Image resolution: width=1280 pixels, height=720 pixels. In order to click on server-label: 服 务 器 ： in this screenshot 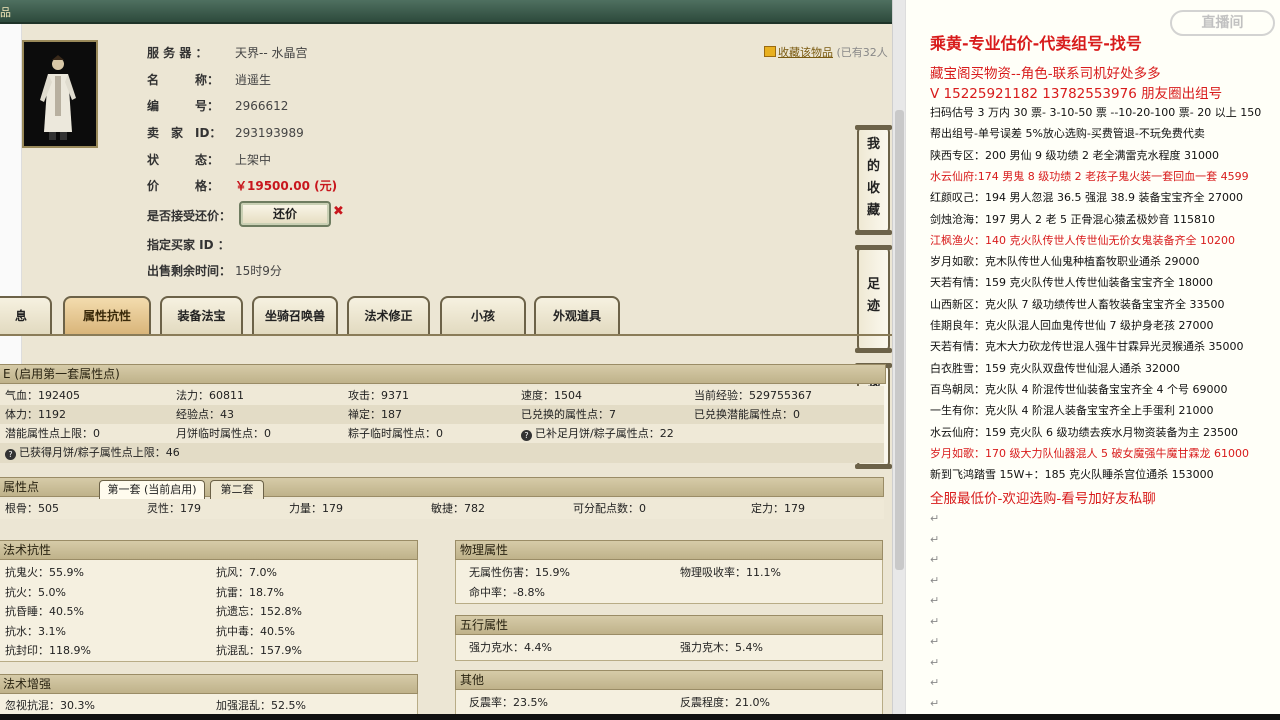, I will do `click(177, 53)`.